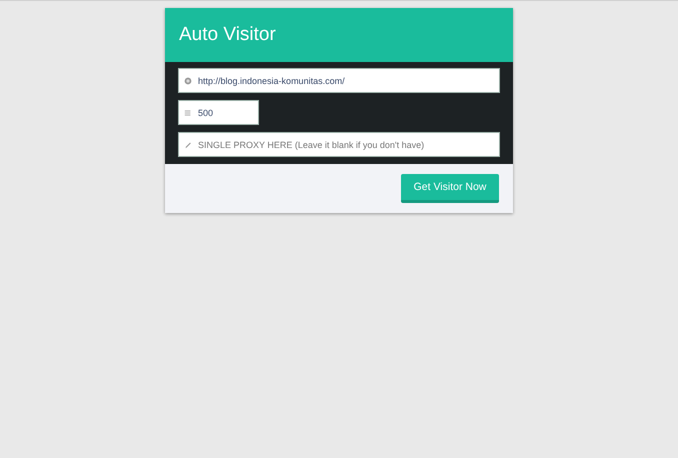 This screenshot has width=678, height=458. I want to click on input-field: 500, so click(218, 112).